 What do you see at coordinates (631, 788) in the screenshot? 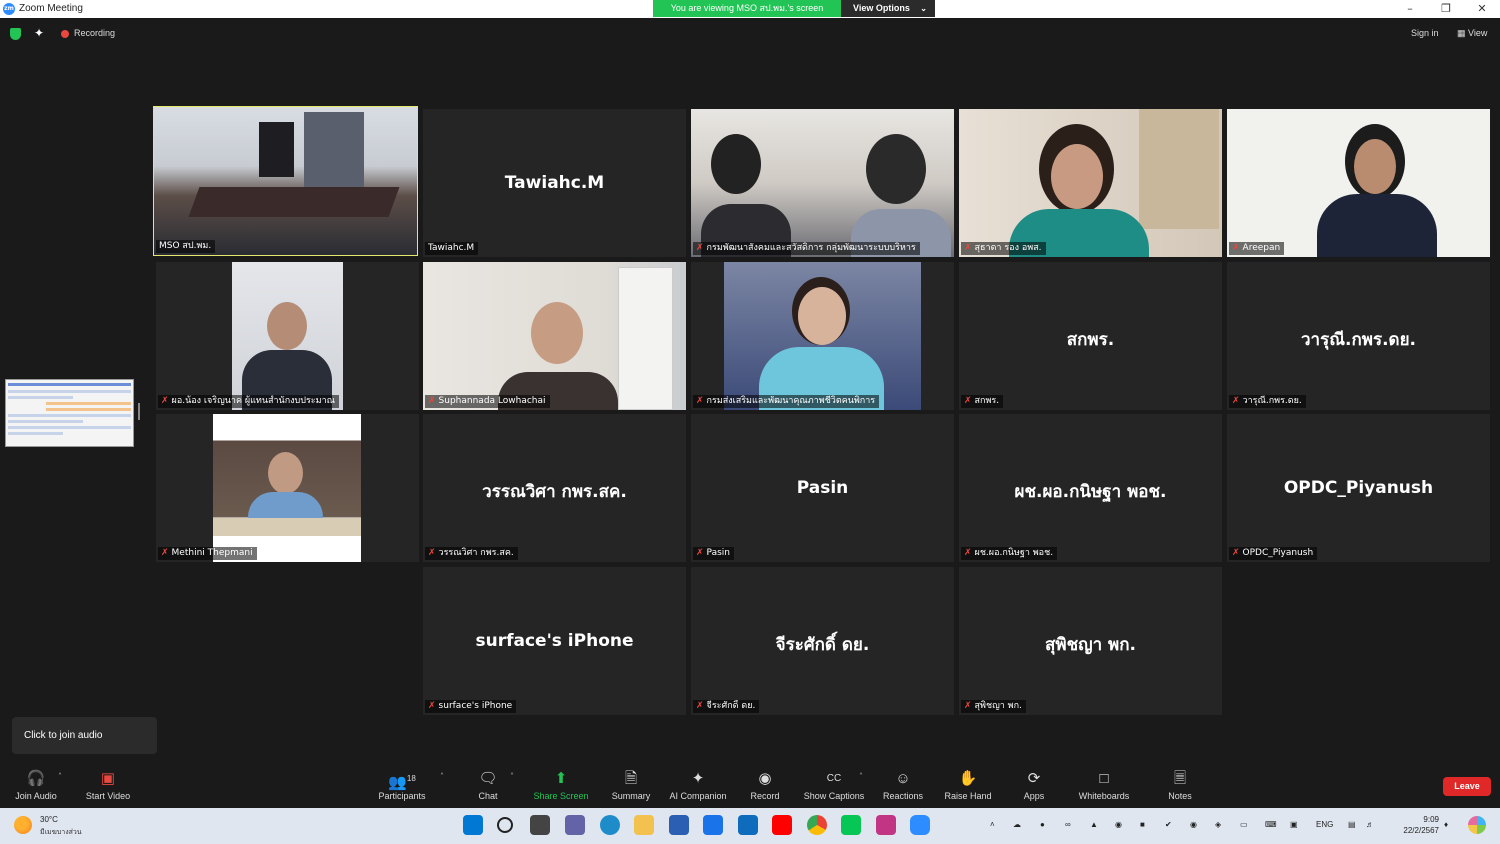
I see `summary-button: 🗎 Summary` at bounding box center [631, 788].